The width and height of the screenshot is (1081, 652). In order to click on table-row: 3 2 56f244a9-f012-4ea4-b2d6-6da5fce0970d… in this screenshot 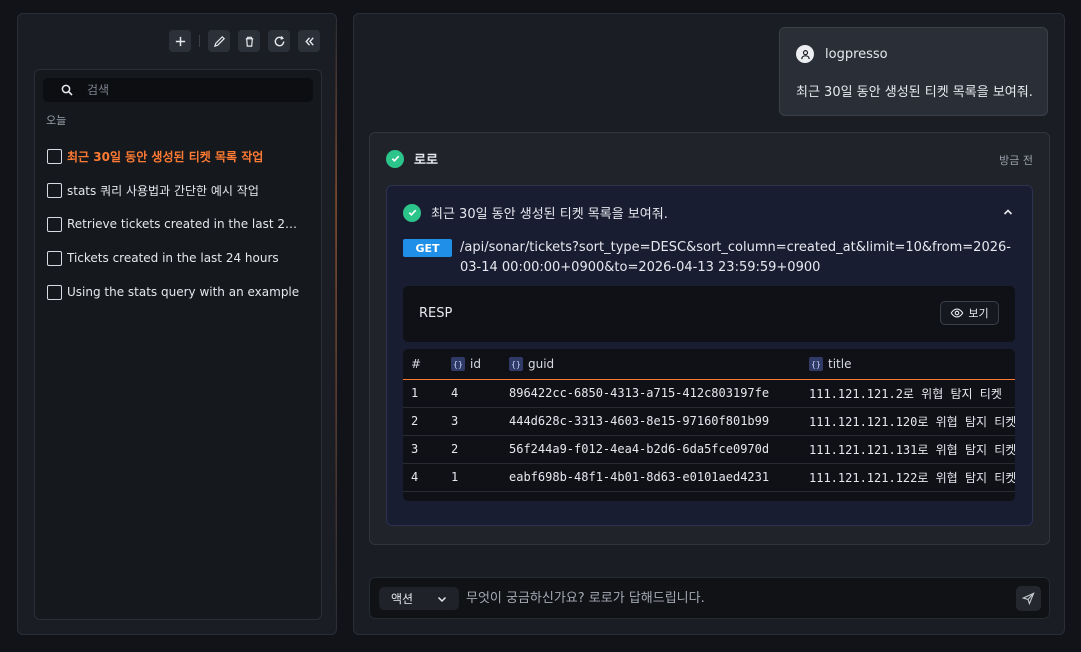, I will do `click(709, 449)`.